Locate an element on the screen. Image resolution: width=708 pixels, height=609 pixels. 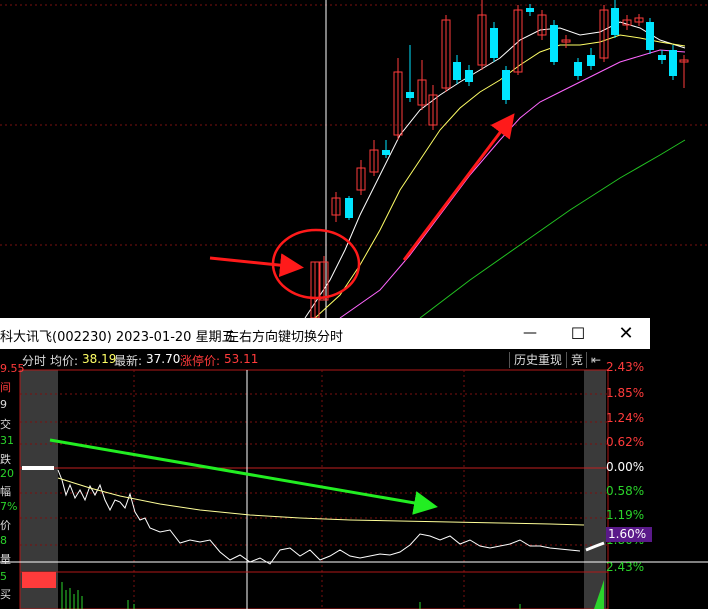
axis-percent-label: 1.85% is located at coordinates (625, 393).